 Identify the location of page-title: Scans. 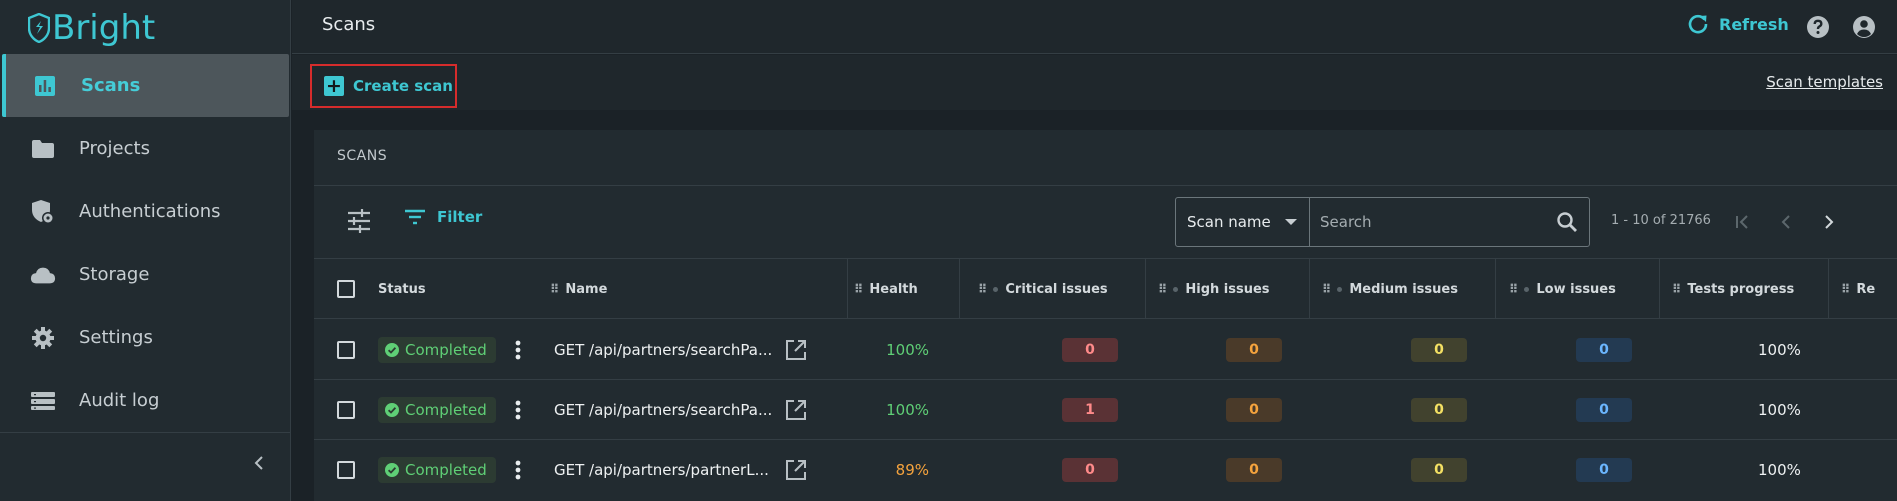
(349, 24).